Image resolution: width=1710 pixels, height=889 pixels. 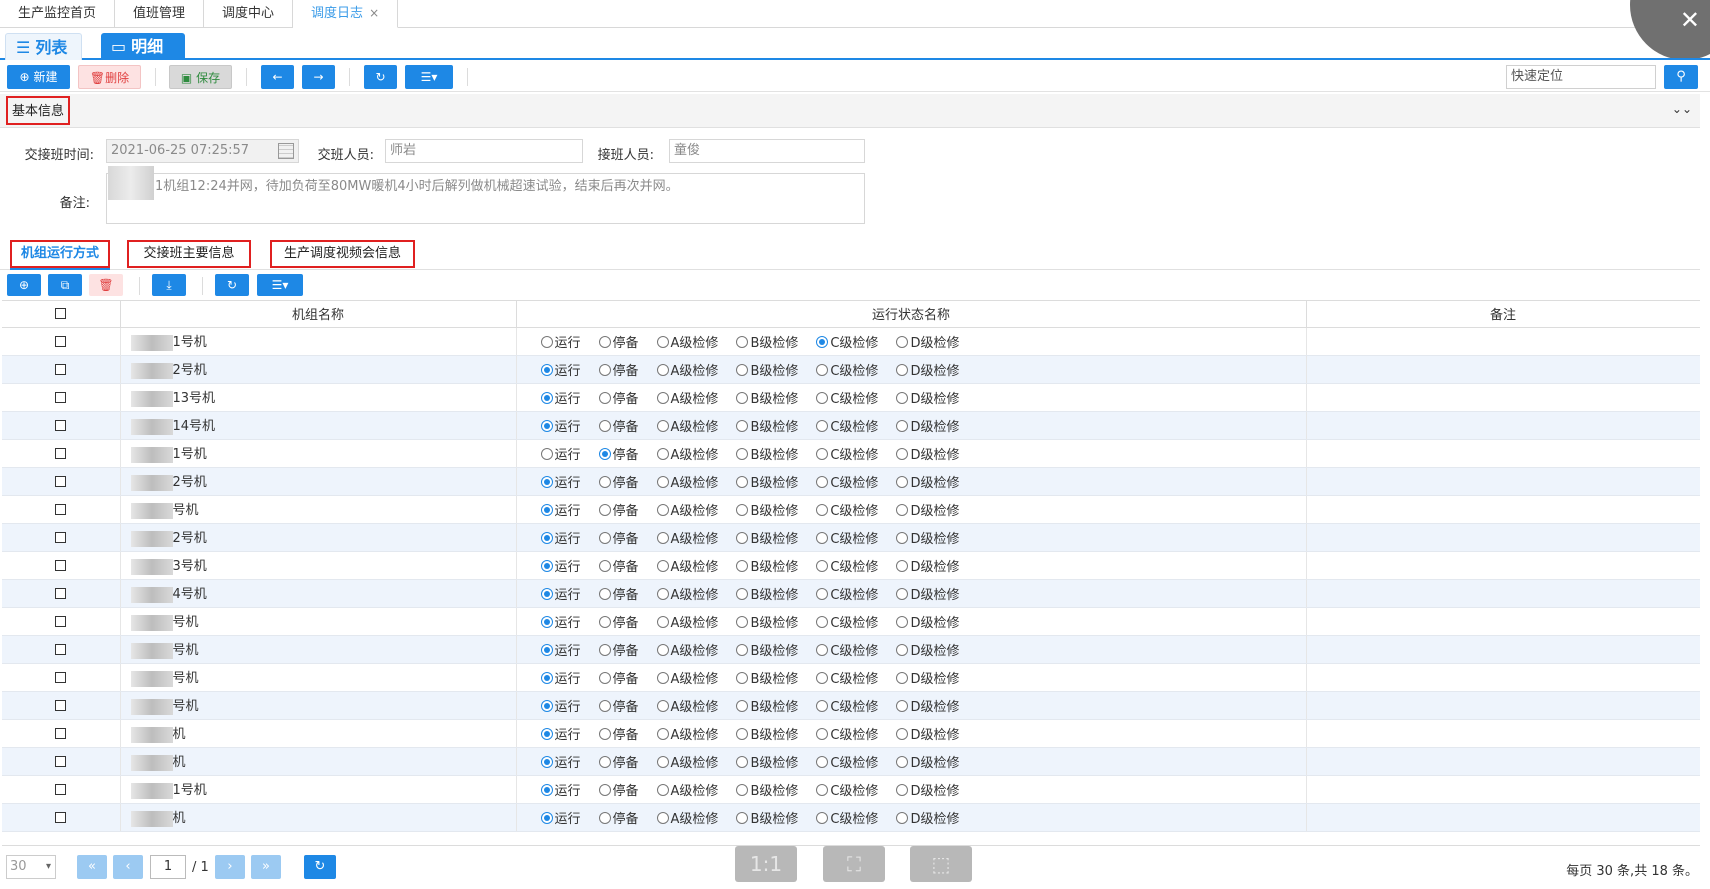 What do you see at coordinates (850, 111) in the screenshot?
I see `basic-info-header: 基本信息 ⌄⌄` at bounding box center [850, 111].